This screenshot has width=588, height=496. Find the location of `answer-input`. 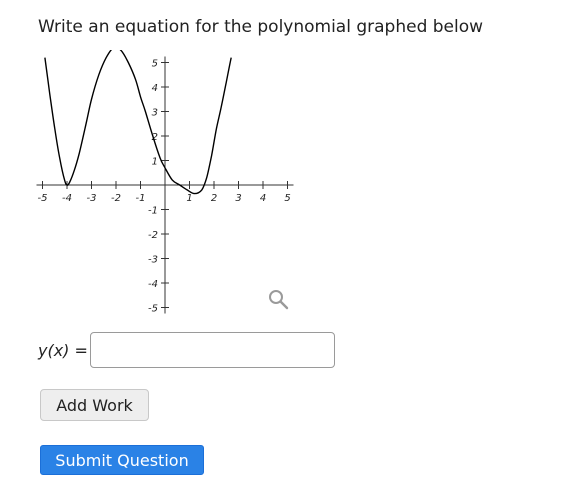

answer-input is located at coordinates (212, 350).